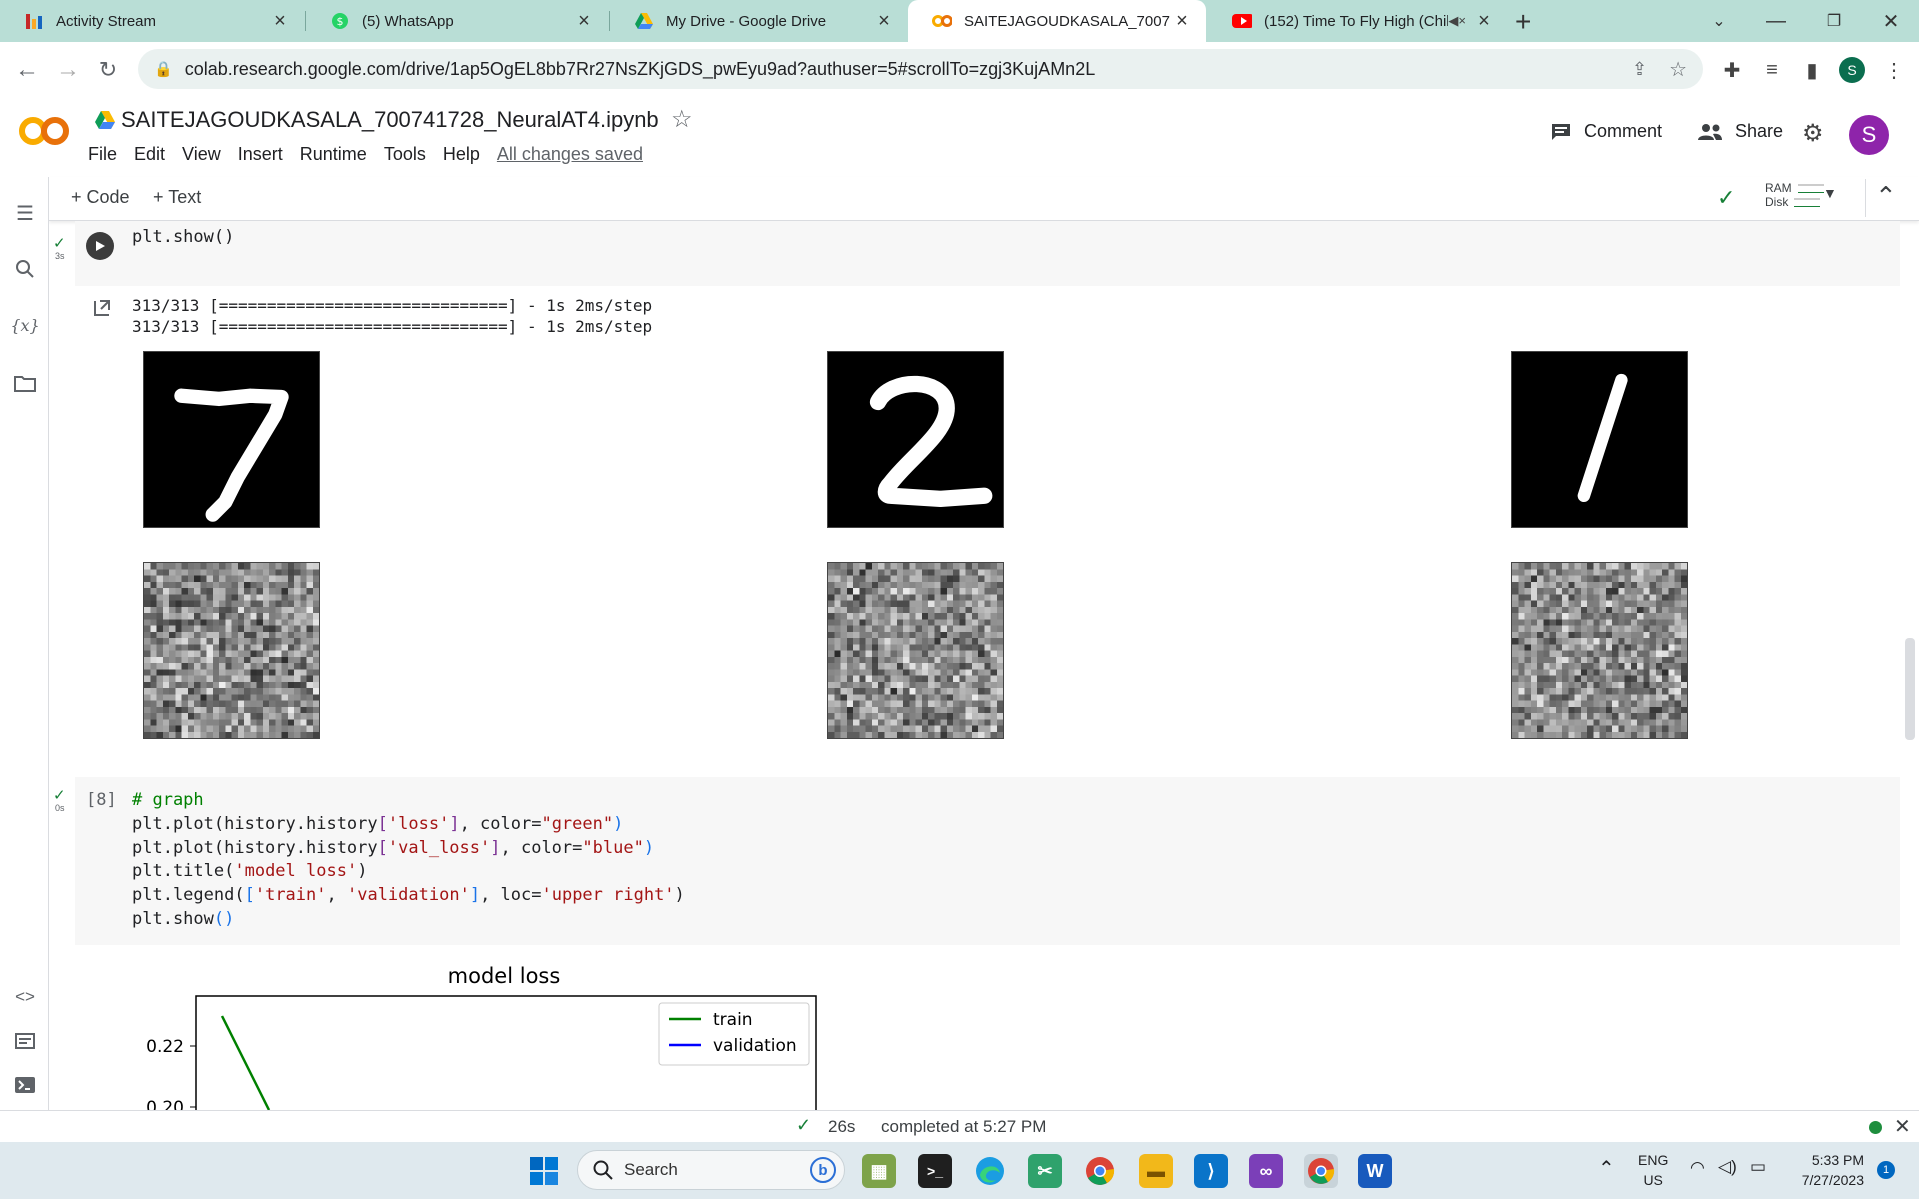 This screenshot has width=1919, height=1199. I want to click on close-status-icon: ✕, so click(1902, 1126).